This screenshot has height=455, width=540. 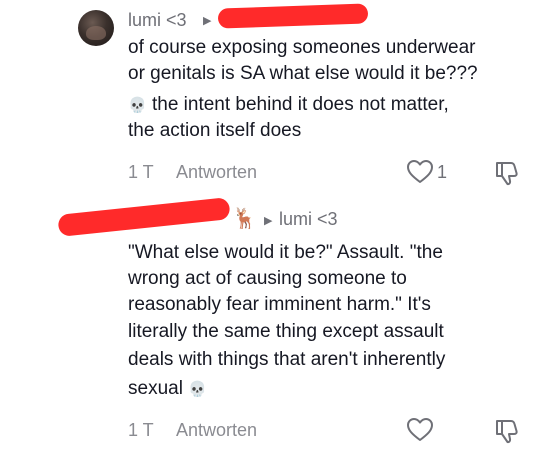 I want to click on comment2-line-4: literally the same thing except assault, so click(x=286, y=331).